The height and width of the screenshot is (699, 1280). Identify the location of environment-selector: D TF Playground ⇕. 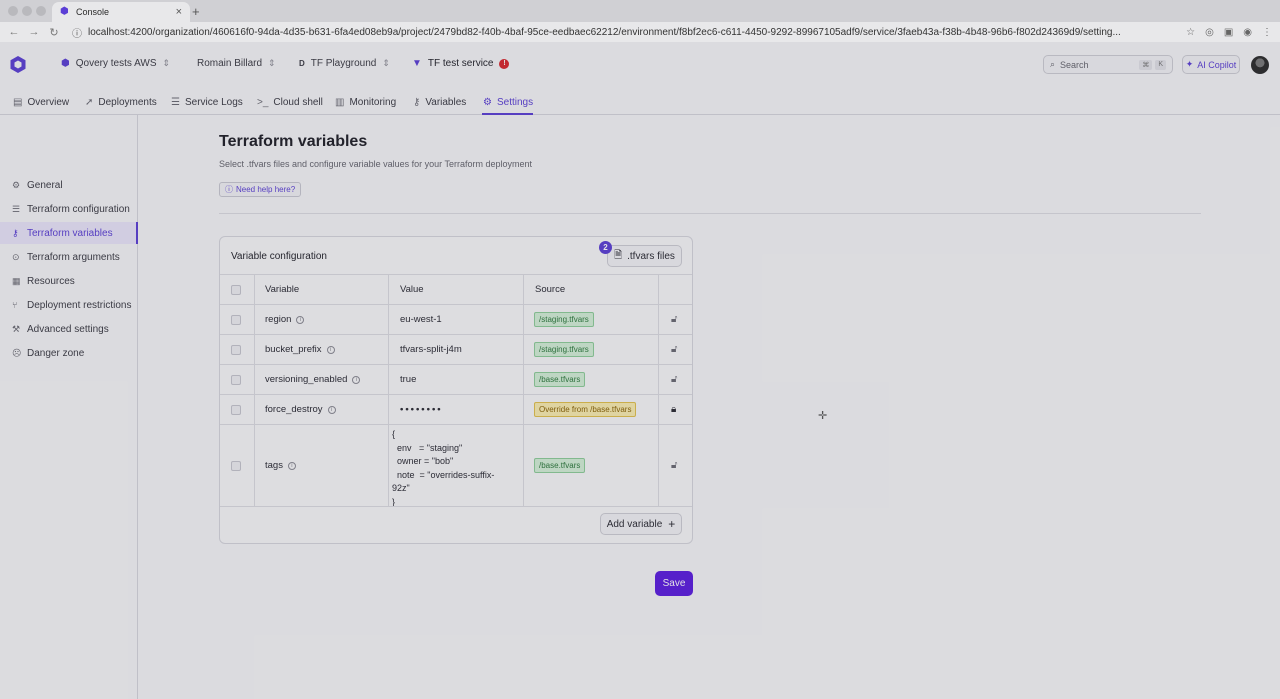
(344, 63).